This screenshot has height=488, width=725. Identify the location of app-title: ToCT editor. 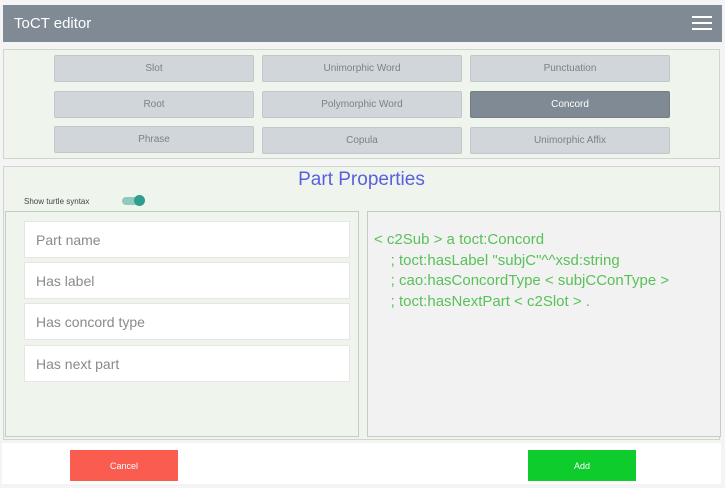
(53, 23).